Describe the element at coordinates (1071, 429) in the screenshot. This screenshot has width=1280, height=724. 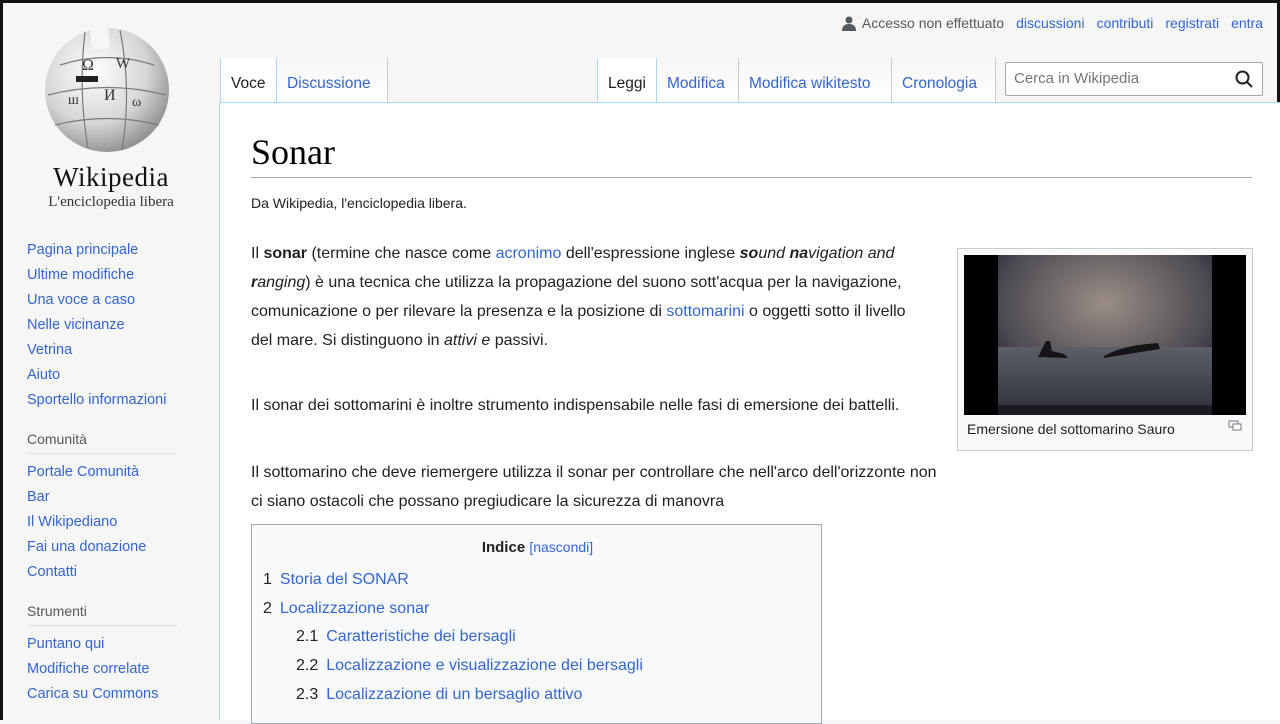
I see `thumbnail-caption: Emersione del sottomarino Sauro` at that location.